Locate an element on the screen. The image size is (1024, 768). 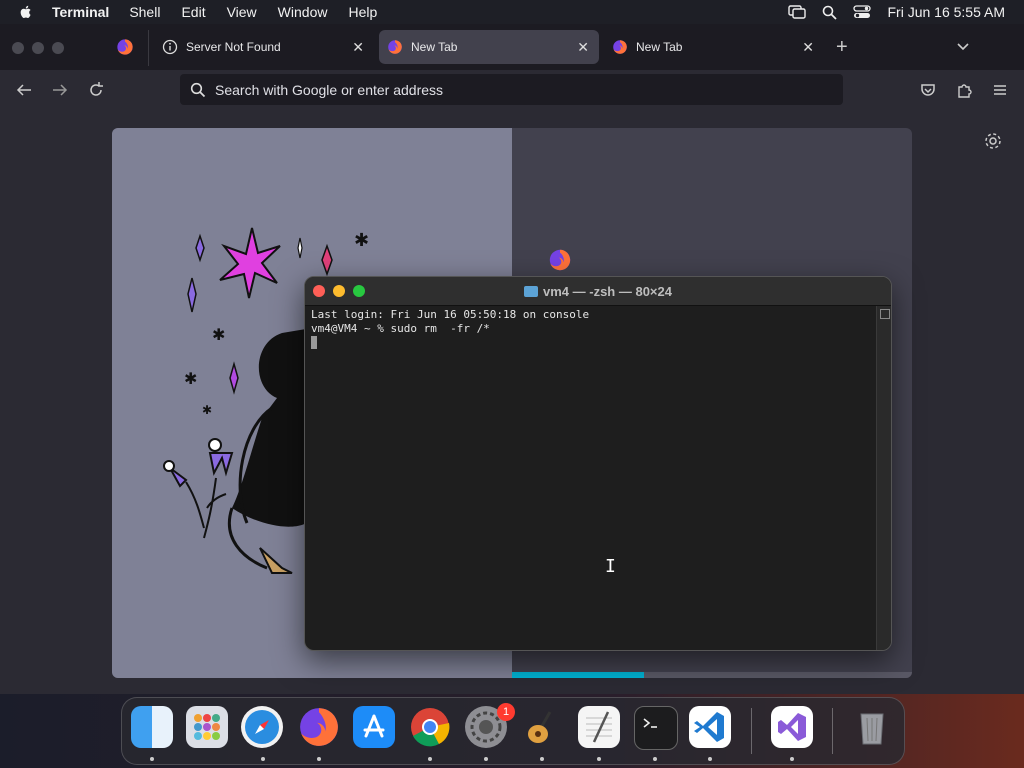
firefox-logo-icon is located at coordinates (560, 260).